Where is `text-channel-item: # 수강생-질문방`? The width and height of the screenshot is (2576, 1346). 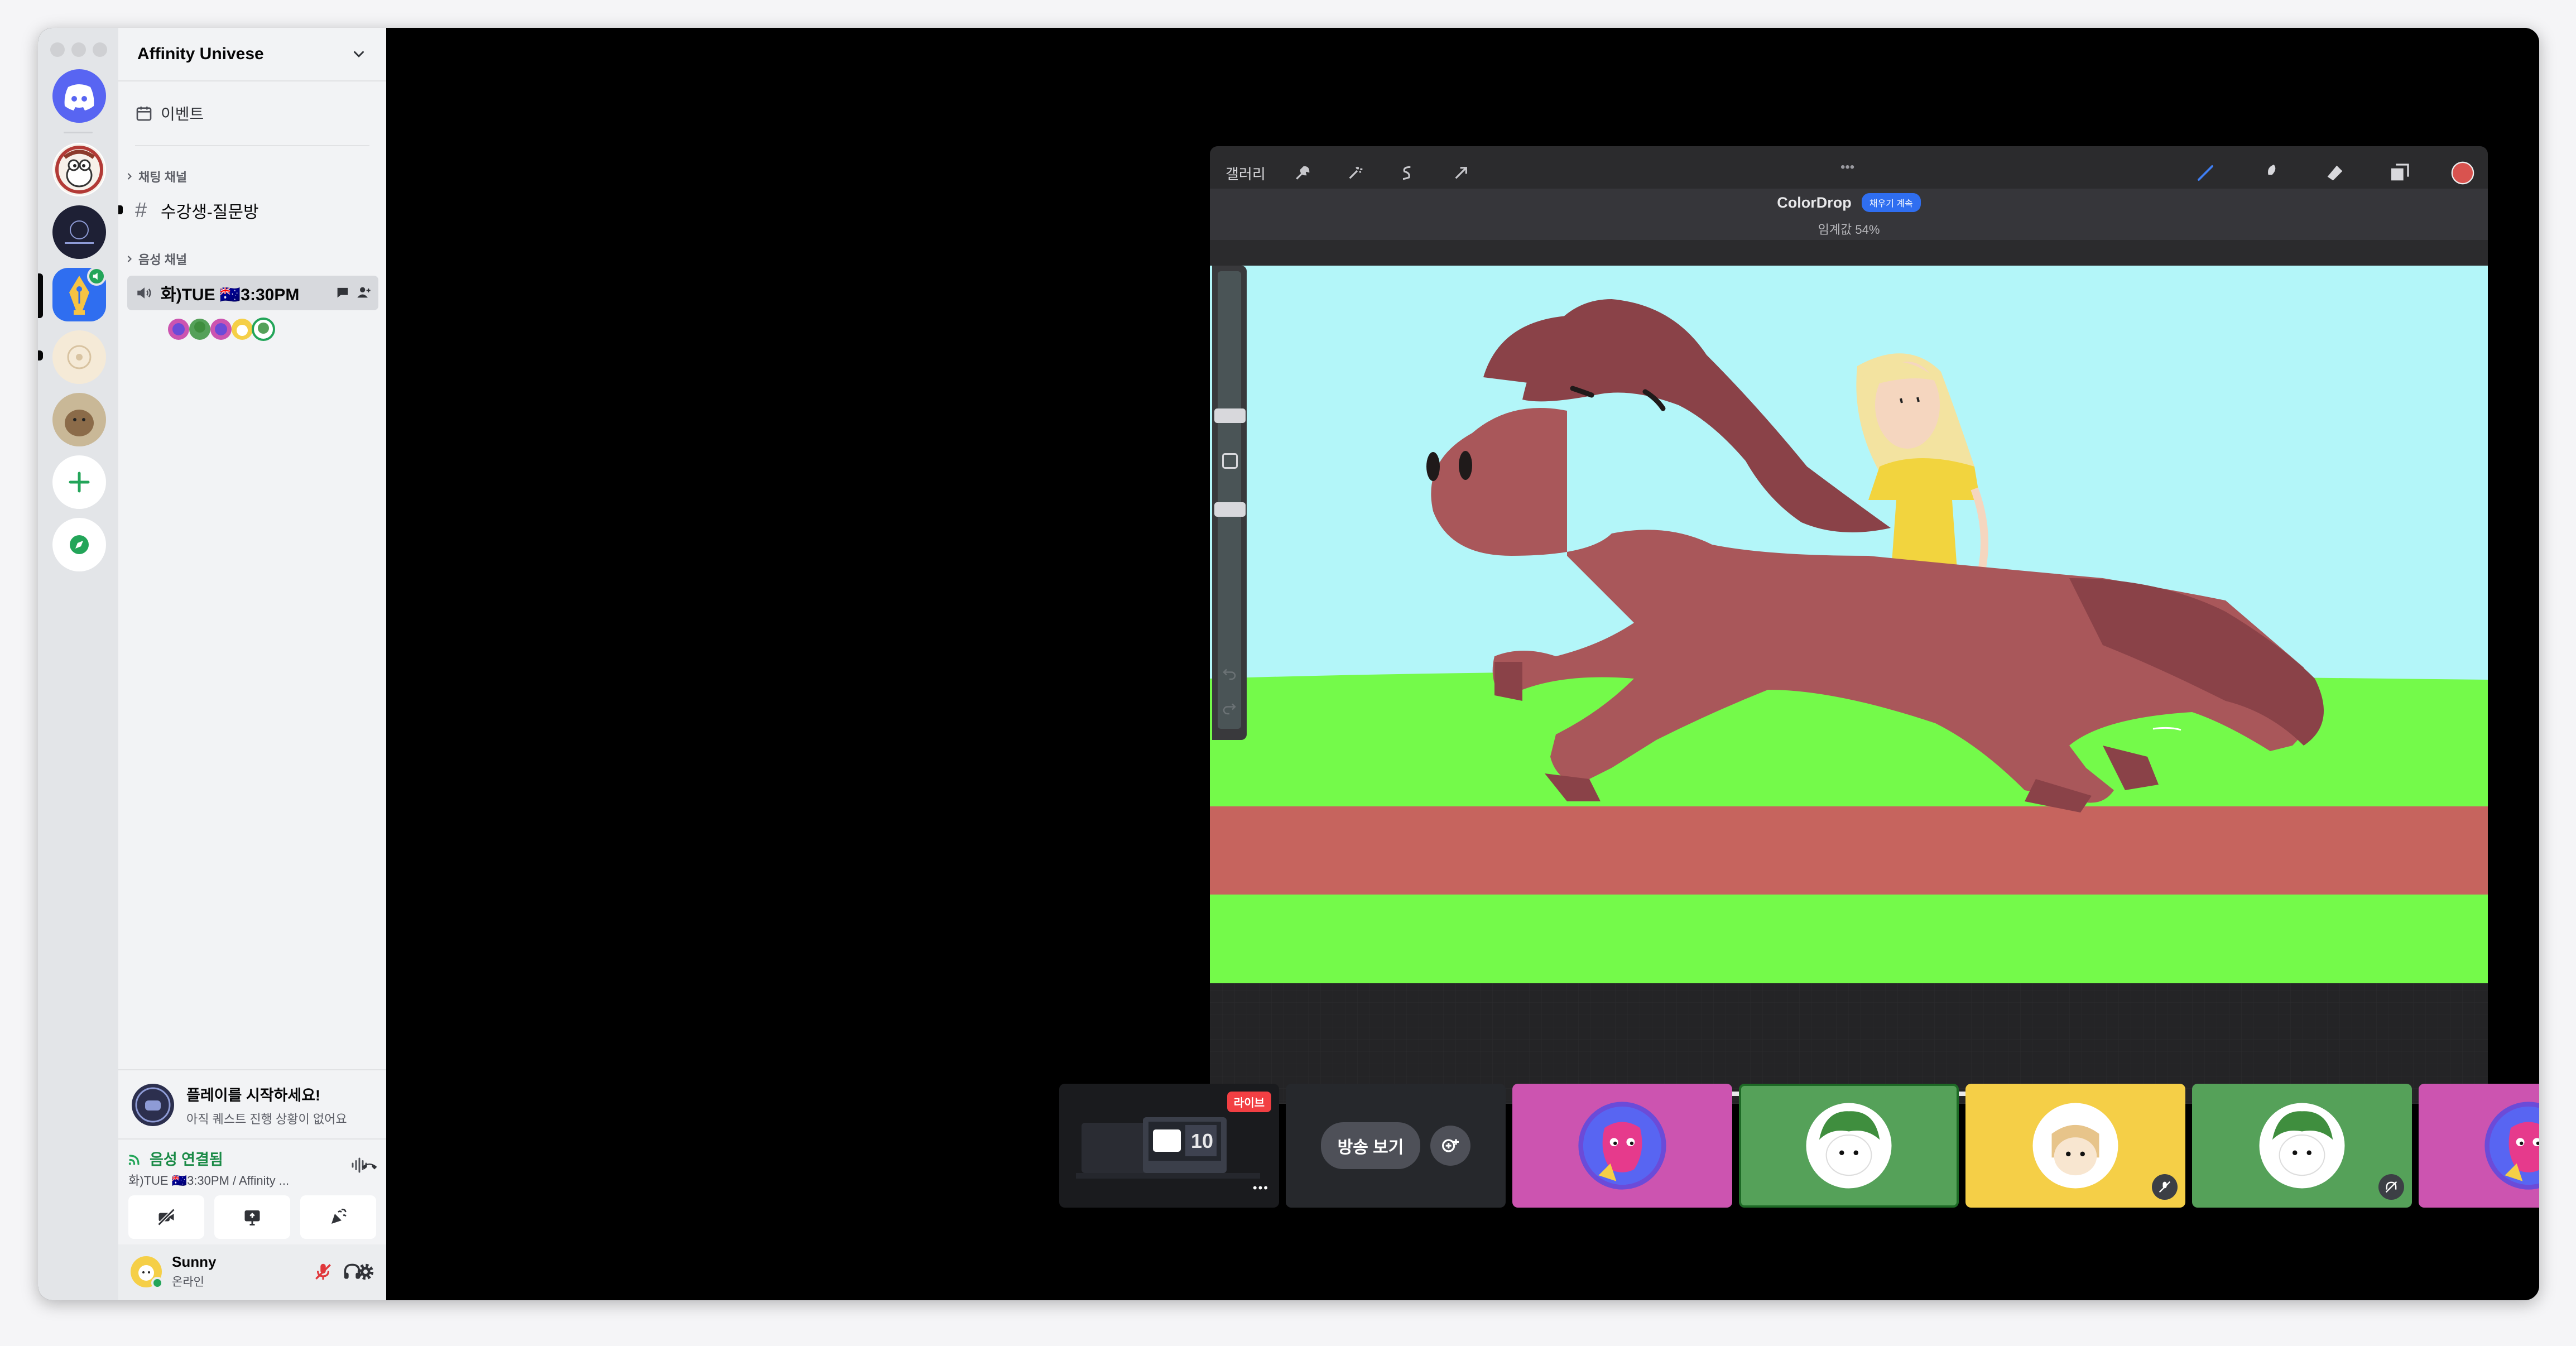
text-channel-item: # 수강생-질문방 is located at coordinates (197, 210).